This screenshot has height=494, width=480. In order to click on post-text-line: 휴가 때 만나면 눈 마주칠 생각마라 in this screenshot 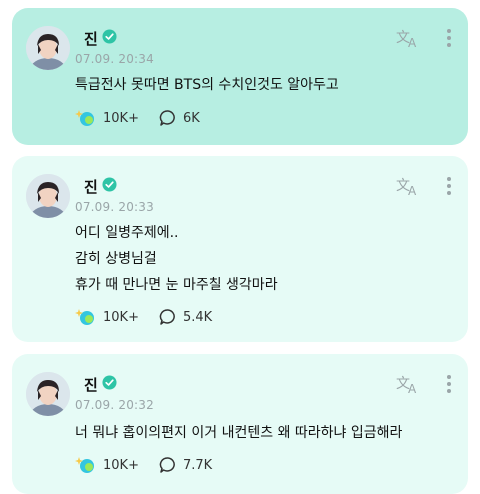, I will do `click(176, 285)`.